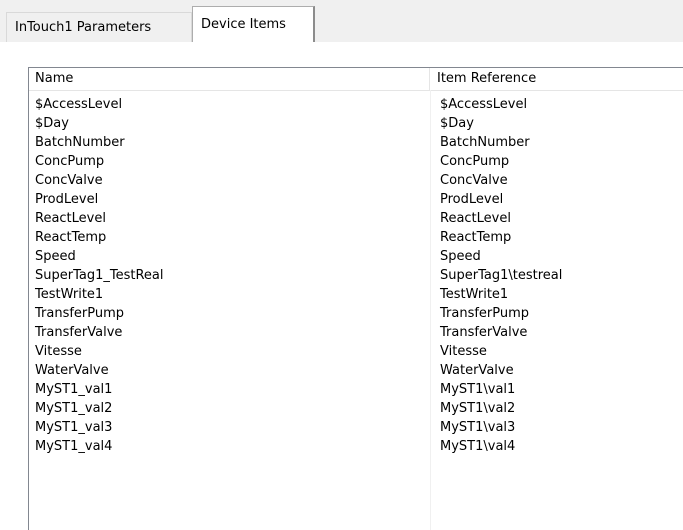  What do you see at coordinates (356, 389) in the screenshot?
I see `list-item: MyST1_val1 MyST1\val1` at bounding box center [356, 389].